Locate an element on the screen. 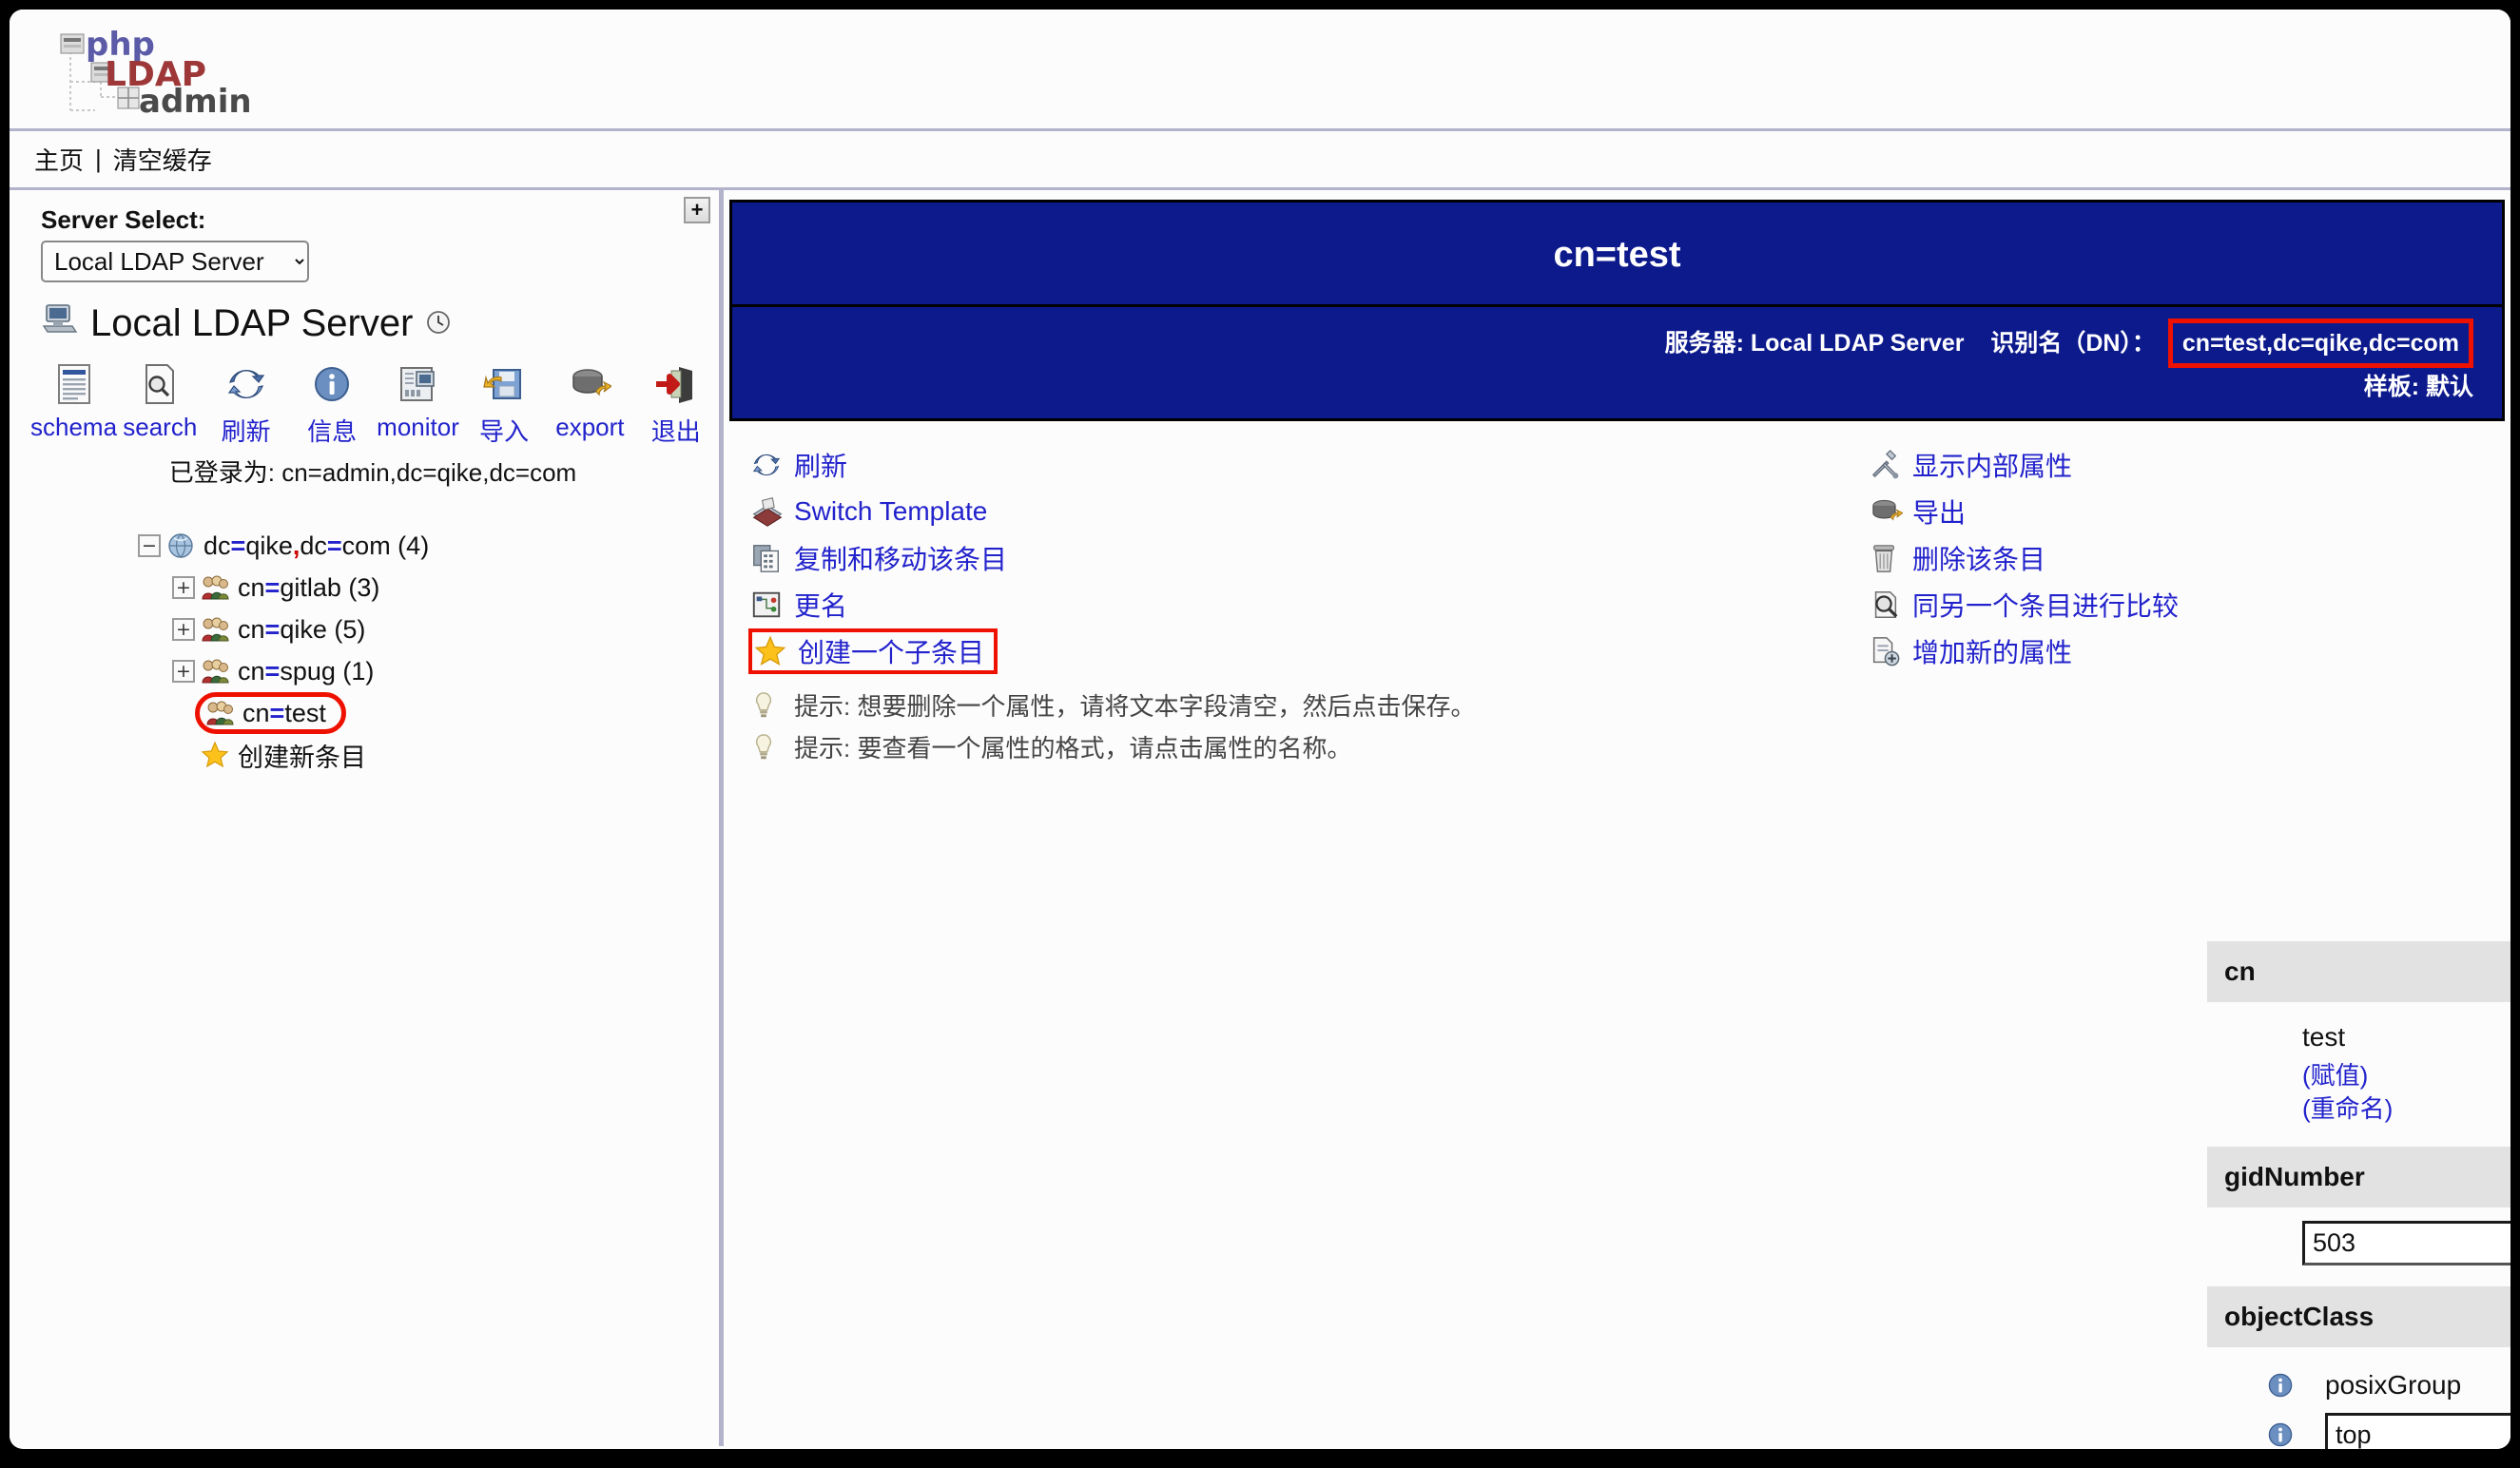  tree-node-qike: + cn=qike (5) is located at coordinates (428, 629).